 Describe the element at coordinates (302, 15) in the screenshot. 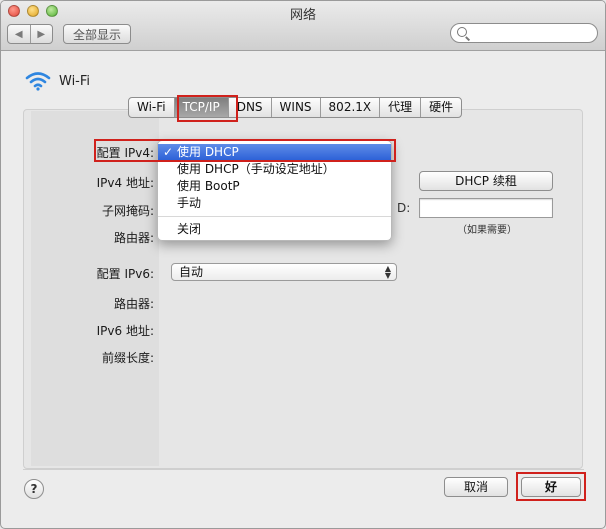

I see `window-title: 网络` at that location.